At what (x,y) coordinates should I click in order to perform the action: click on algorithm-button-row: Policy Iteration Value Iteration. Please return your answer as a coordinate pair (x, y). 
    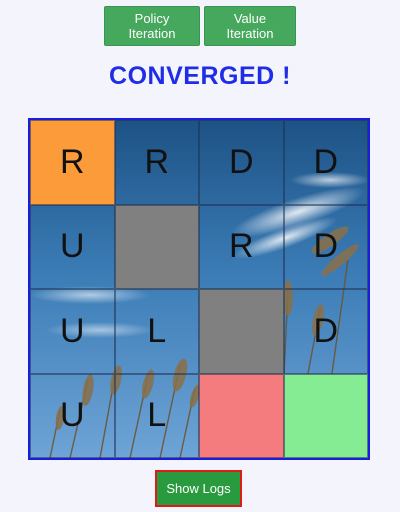
    Looking at the image, I should click on (200, 27).